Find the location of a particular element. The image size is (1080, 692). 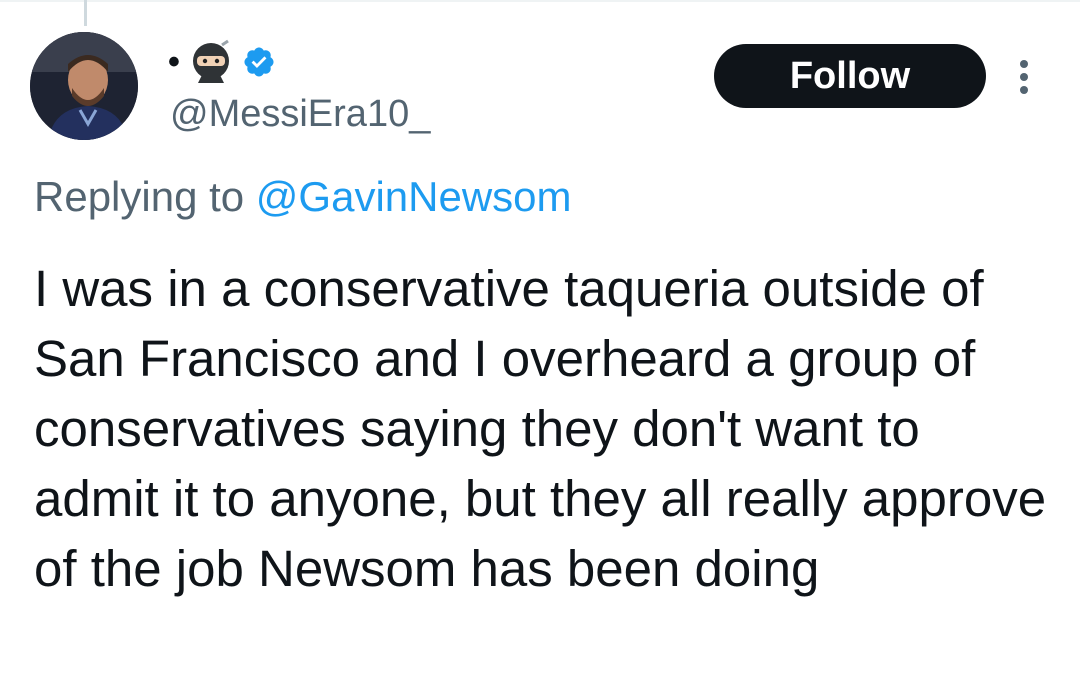

thread-connector-line is located at coordinates (85, 13).